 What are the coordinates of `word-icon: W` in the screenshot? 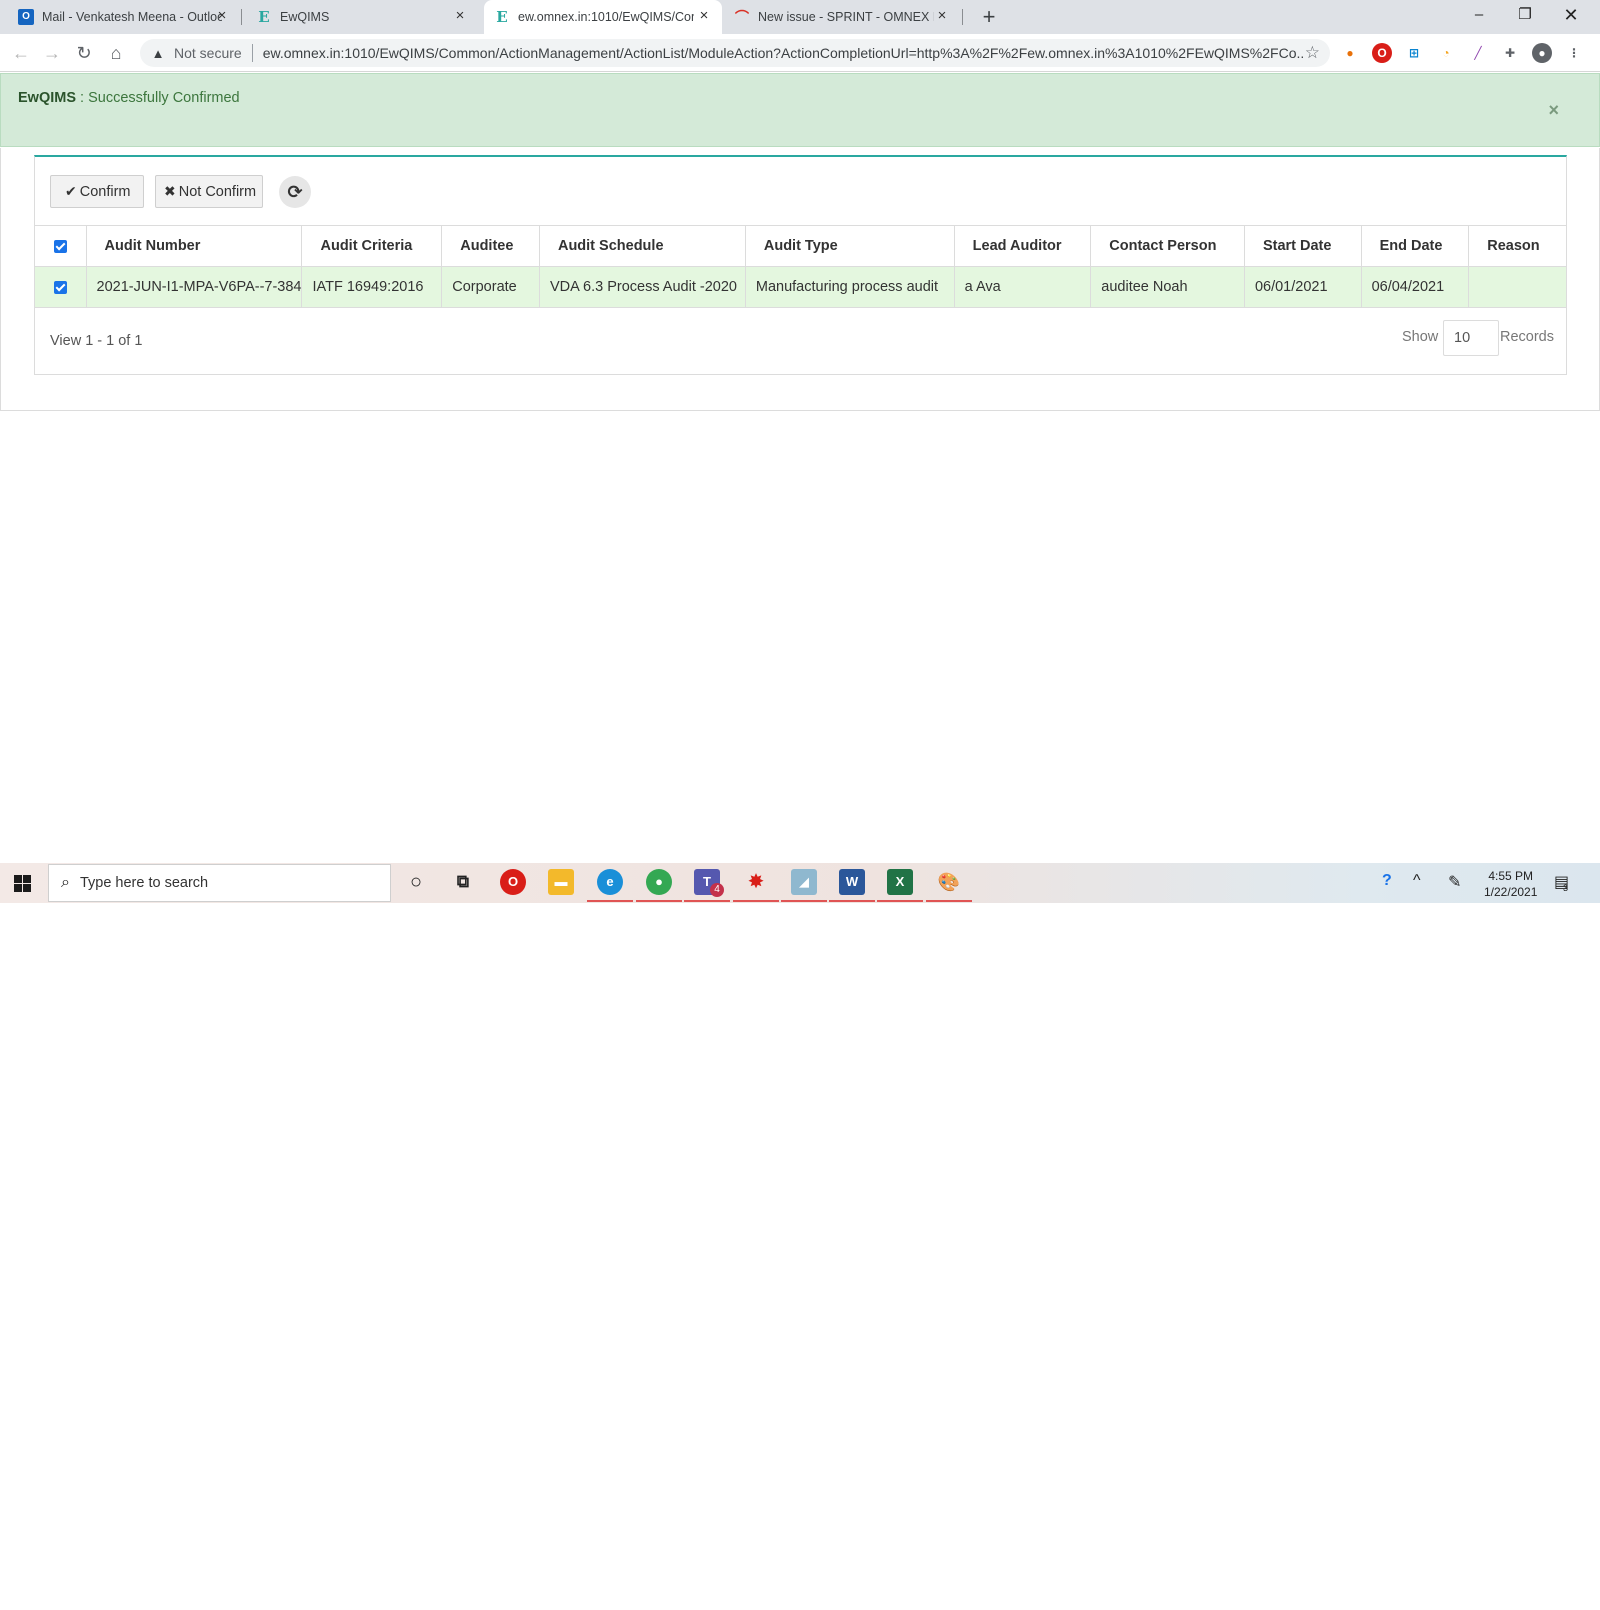 It's located at (852, 882).